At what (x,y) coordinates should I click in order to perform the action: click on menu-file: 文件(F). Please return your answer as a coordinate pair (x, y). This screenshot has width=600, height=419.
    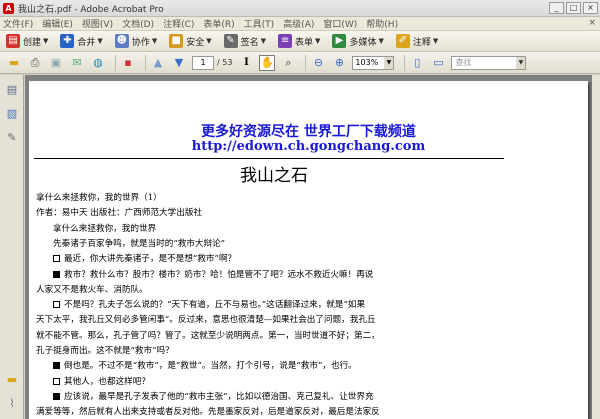
    Looking at the image, I should click on (18, 23).